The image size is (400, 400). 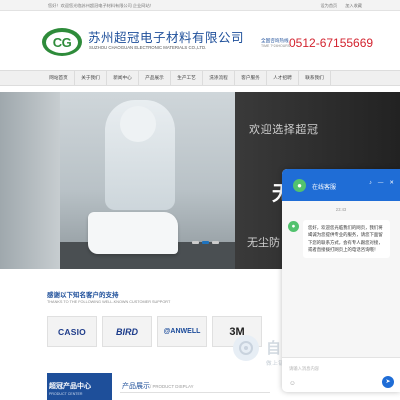 What do you see at coordinates (59, 78) in the screenshot?
I see `nav-item-home: 网站首页` at bounding box center [59, 78].